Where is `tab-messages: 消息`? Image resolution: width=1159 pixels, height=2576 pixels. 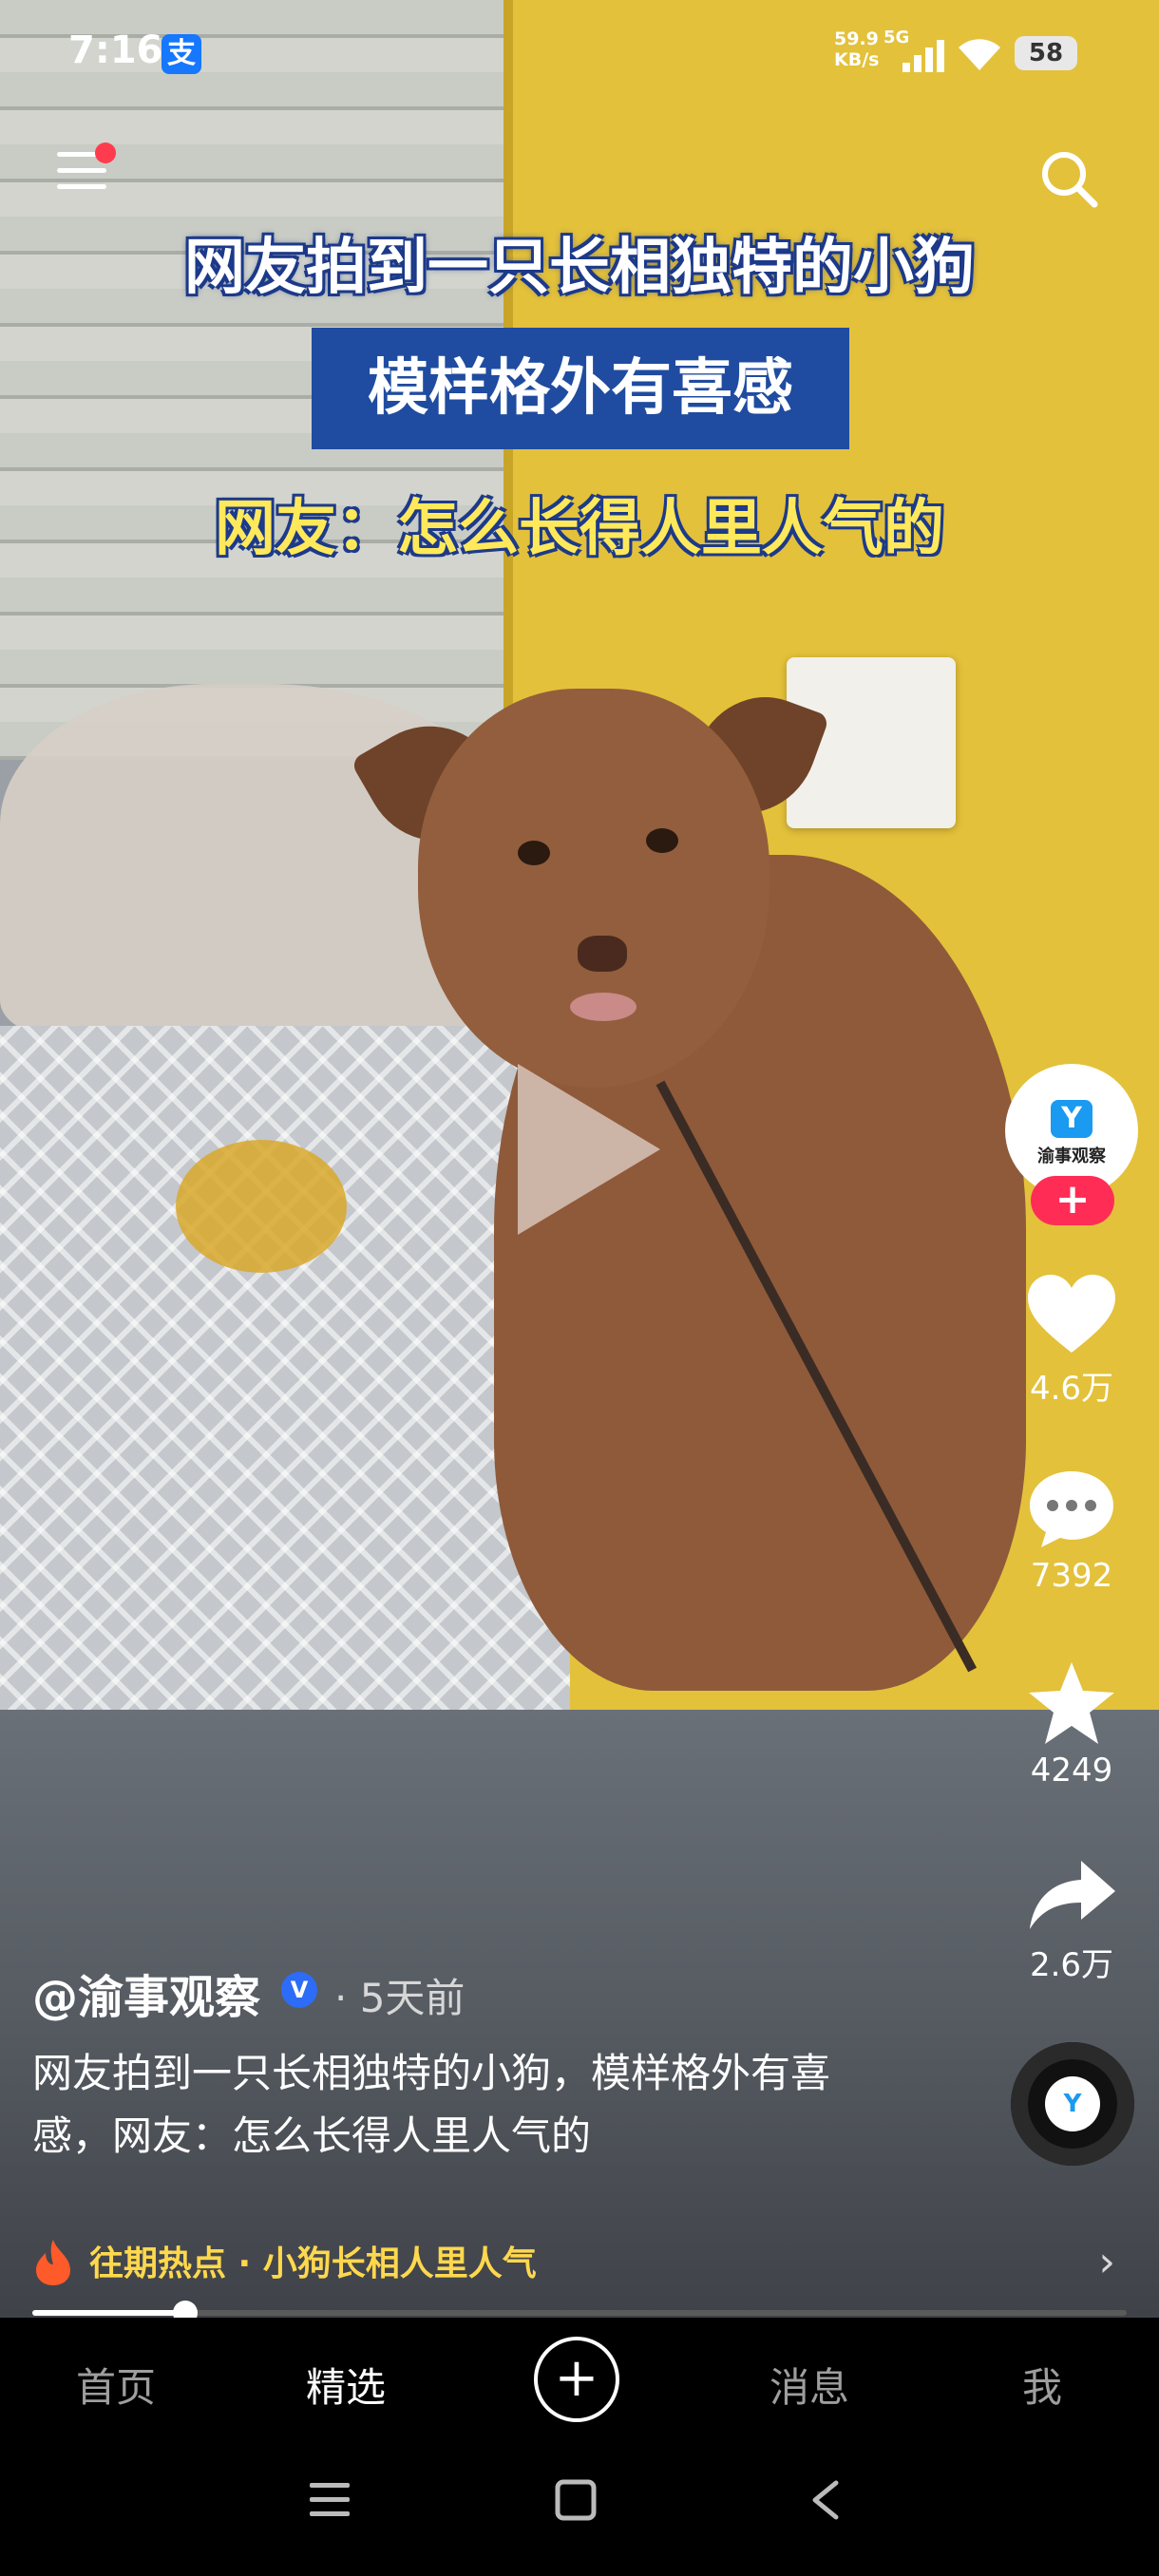
tab-messages: 消息 is located at coordinates (809, 2385).